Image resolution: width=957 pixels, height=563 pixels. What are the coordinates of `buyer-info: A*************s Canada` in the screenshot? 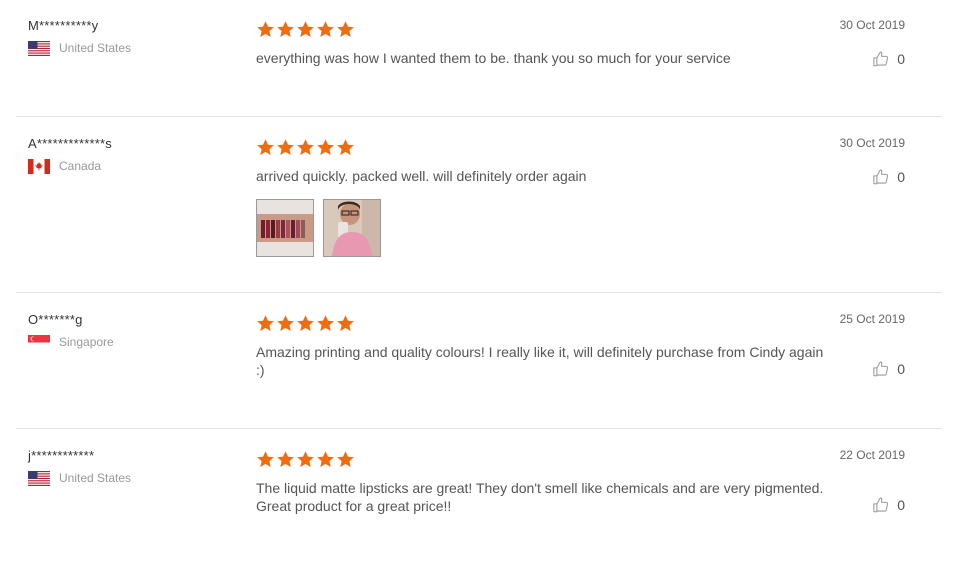 It's located at (128, 155).